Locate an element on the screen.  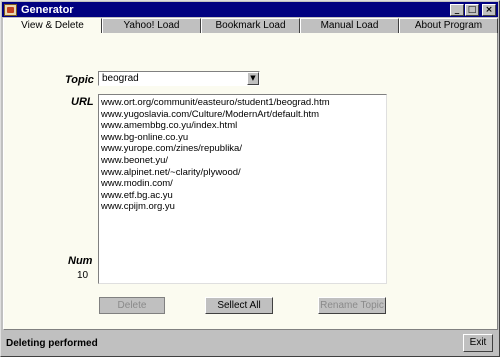
list-item: www.alpinet.net/~clarity/plywood/ is located at coordinates (243, 173).